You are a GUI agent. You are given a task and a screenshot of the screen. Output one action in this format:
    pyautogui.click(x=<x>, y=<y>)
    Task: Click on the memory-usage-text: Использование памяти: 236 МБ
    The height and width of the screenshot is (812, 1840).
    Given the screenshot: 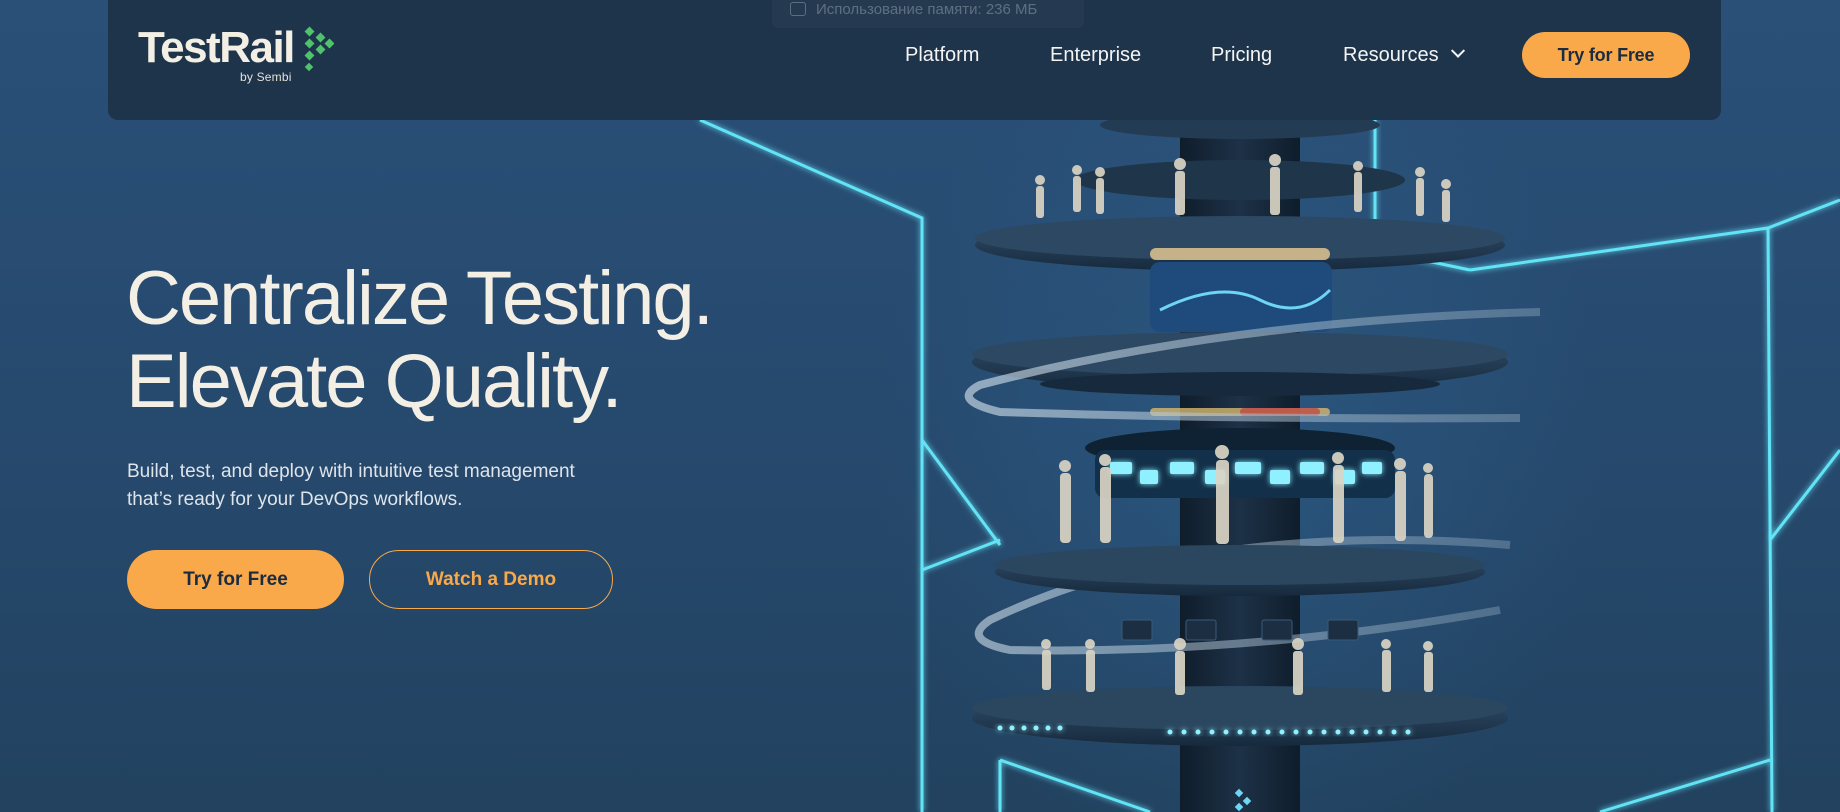 What is the action you would take?
    pyautogui.click(x=927, y=9)
    